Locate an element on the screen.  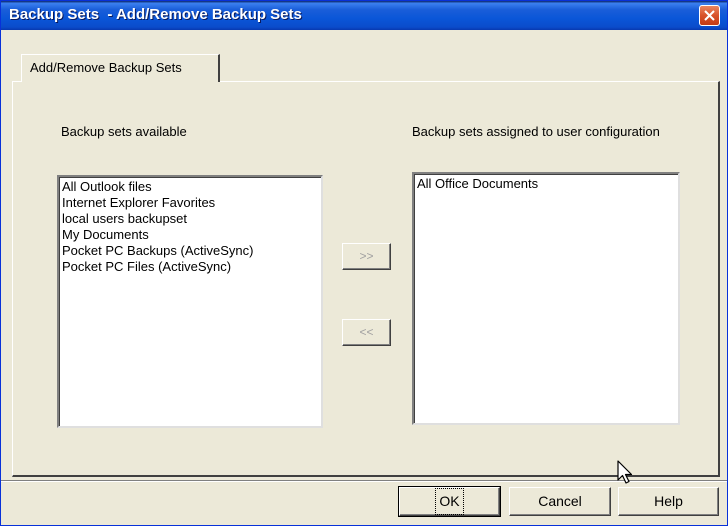
title-bar: Backup Sets - Add/Remove Backup Sets is located at coordinates (364, 15).